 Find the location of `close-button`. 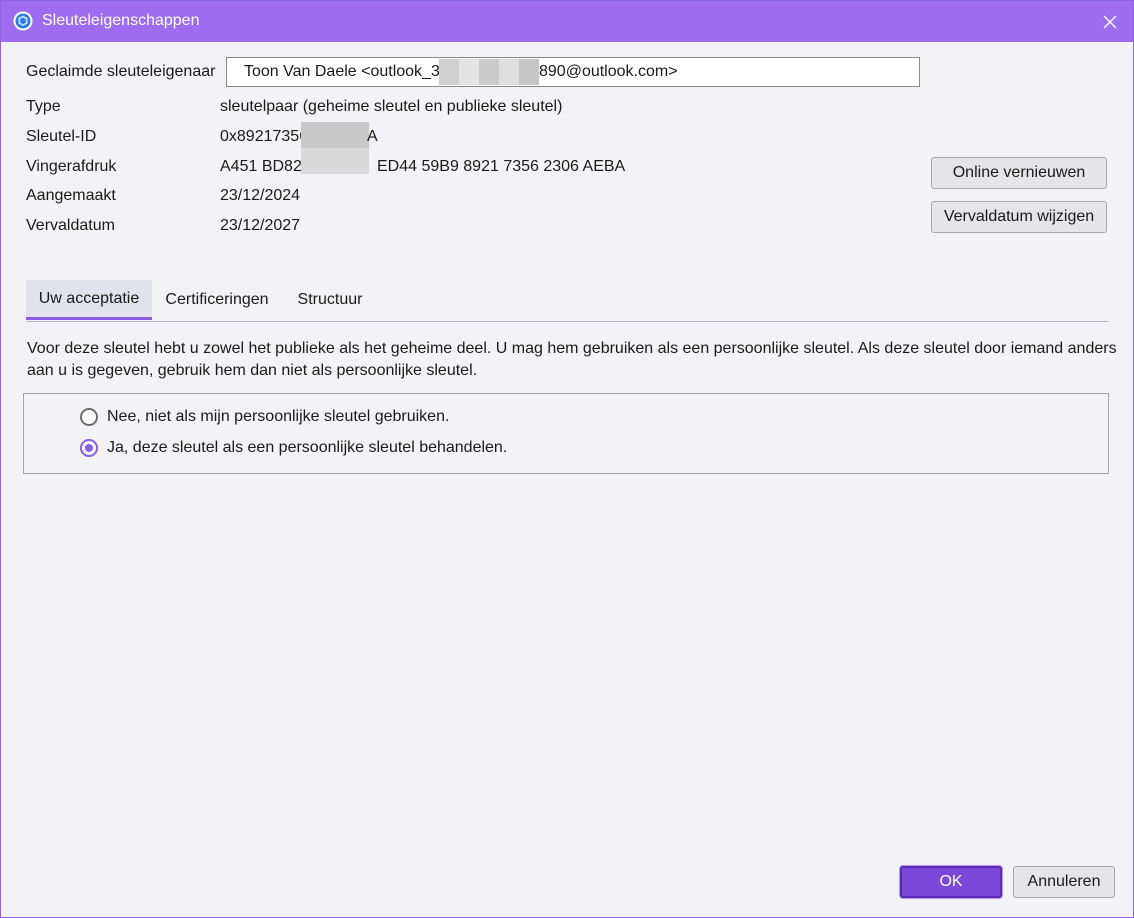

close-button is located at coordinates (1110, 21).